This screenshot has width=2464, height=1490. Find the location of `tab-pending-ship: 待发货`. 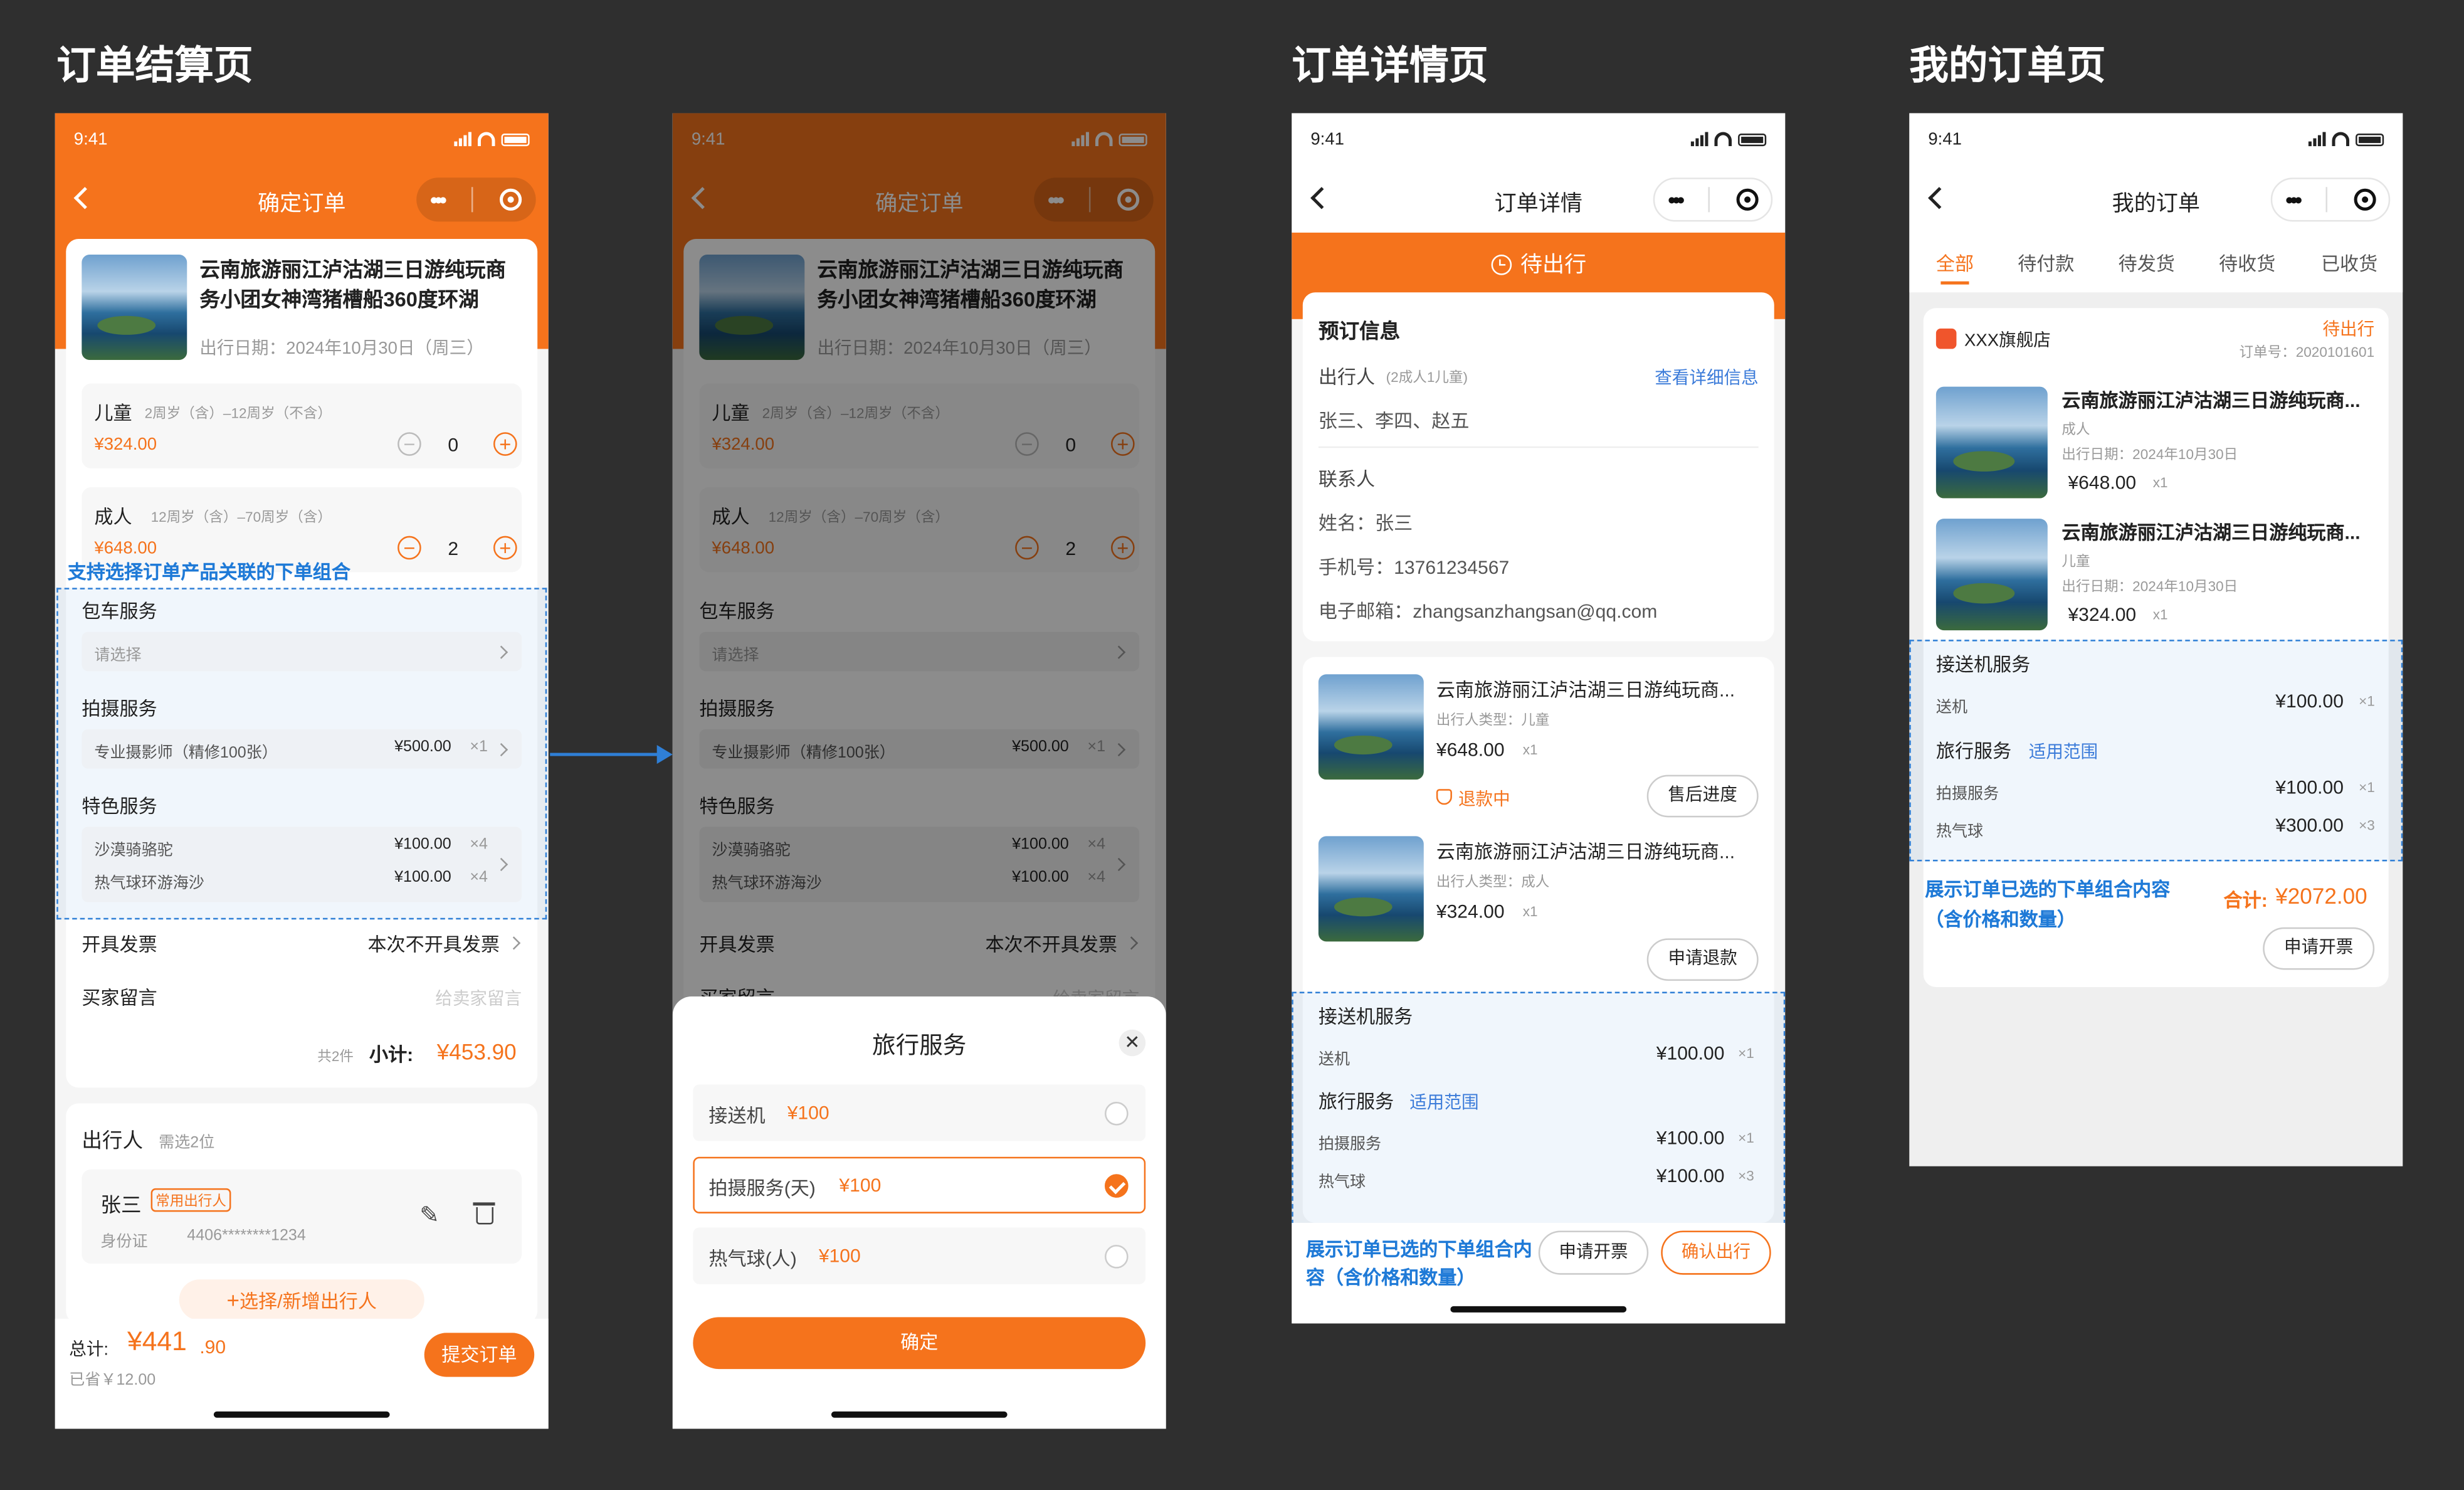

tab-pending-ship: 待发货 is located at coordinates (2147, 263).